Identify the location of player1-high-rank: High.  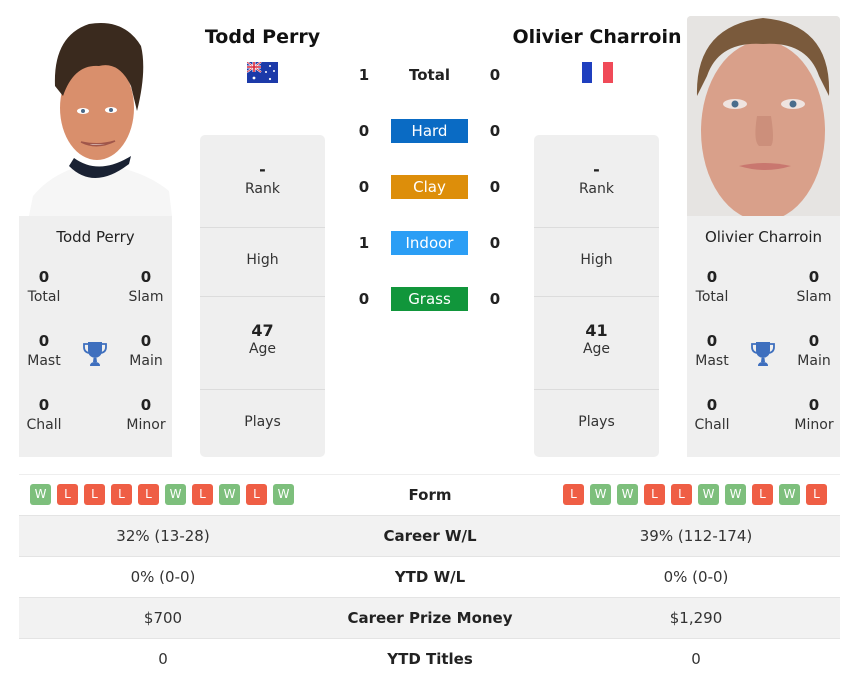
(262, 262).